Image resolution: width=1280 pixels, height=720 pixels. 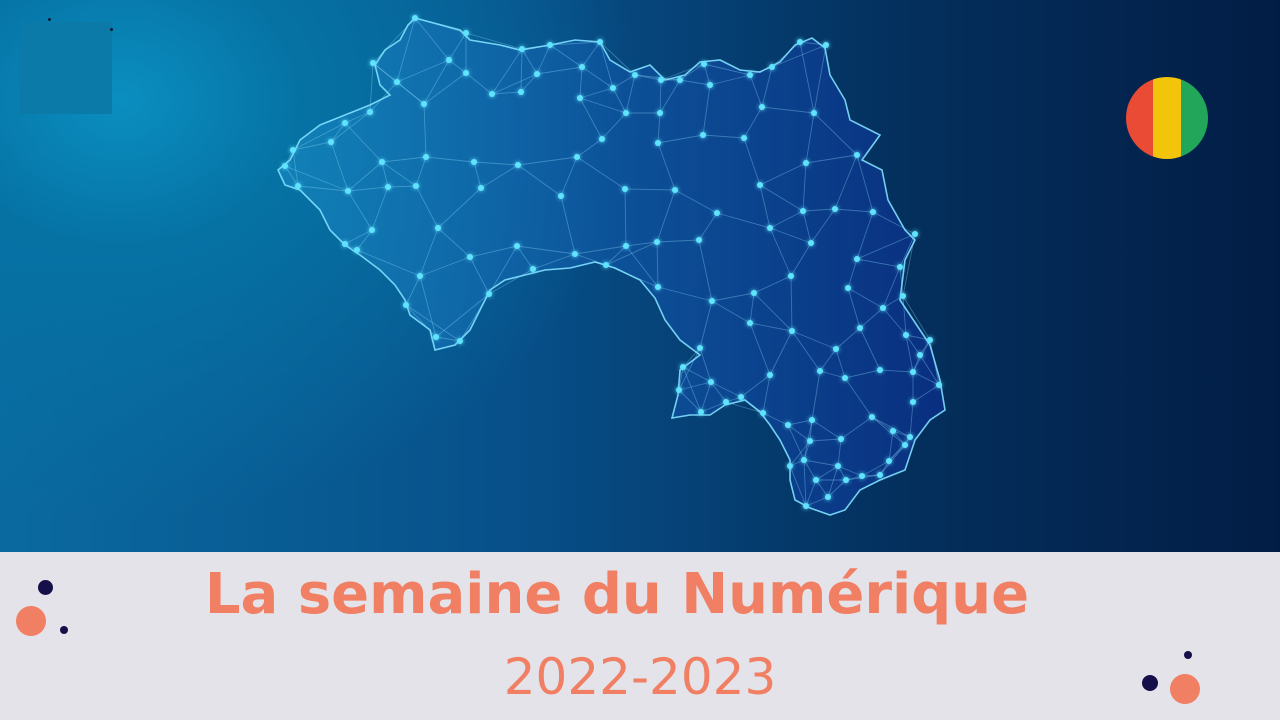 I want to click on event-year: 2022-2023, so click(x=640, y=677).